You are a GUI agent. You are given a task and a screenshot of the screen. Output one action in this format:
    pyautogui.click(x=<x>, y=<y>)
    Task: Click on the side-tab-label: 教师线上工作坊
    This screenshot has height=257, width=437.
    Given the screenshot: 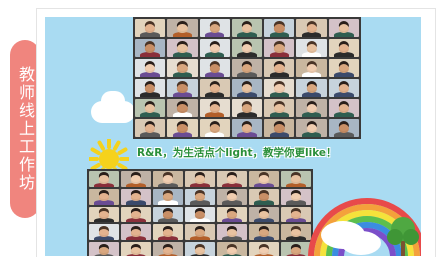 What is the action you would take?
    pyautogui.click(x=25, y=129)
    